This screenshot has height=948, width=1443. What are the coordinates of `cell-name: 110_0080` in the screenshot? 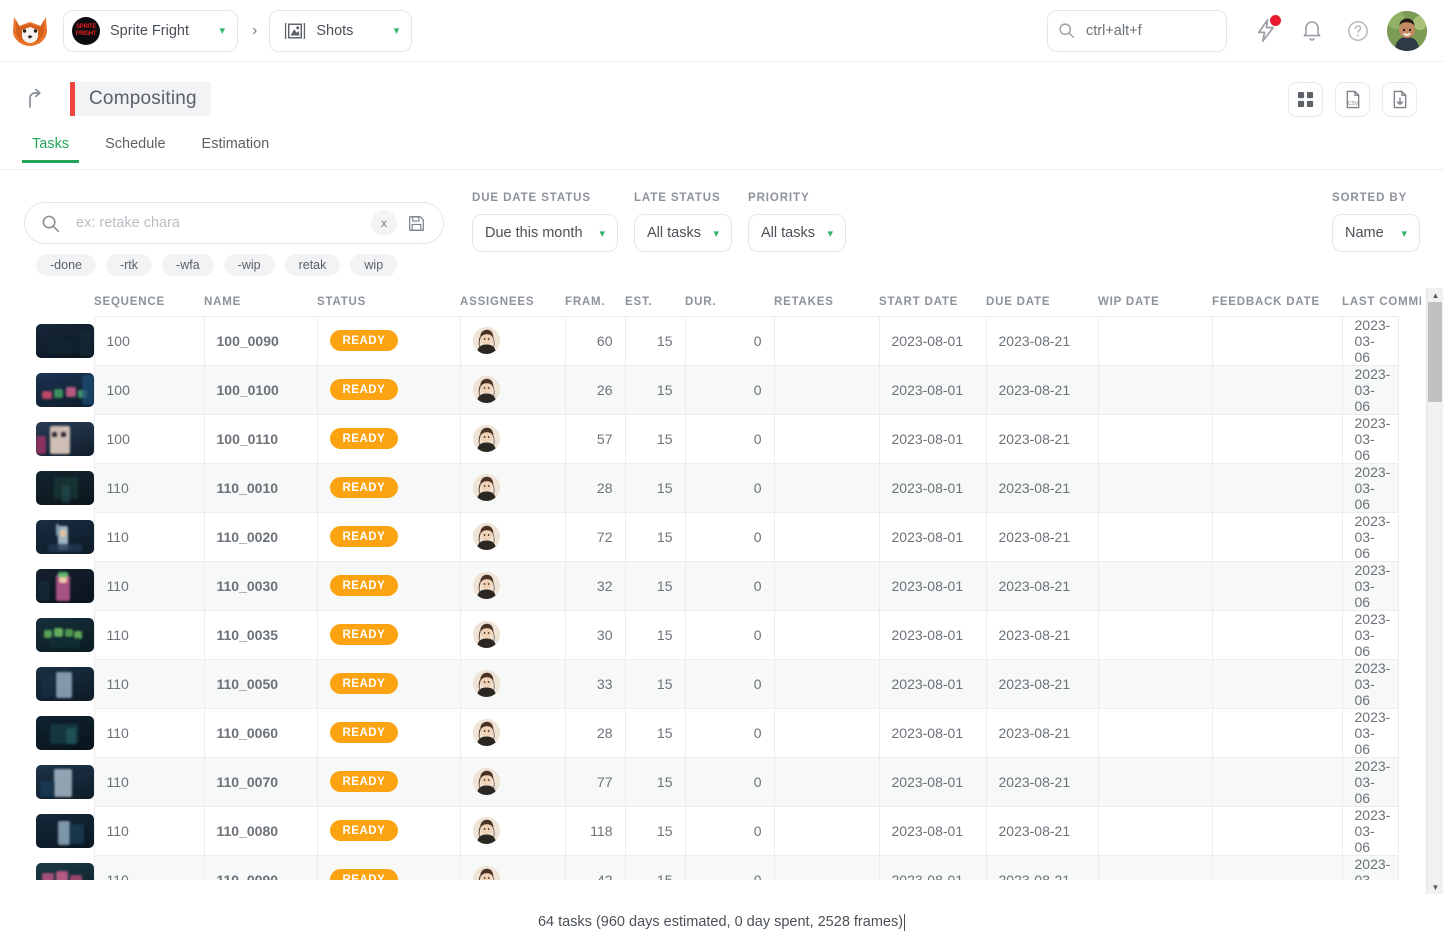 It's located at (260, 830).